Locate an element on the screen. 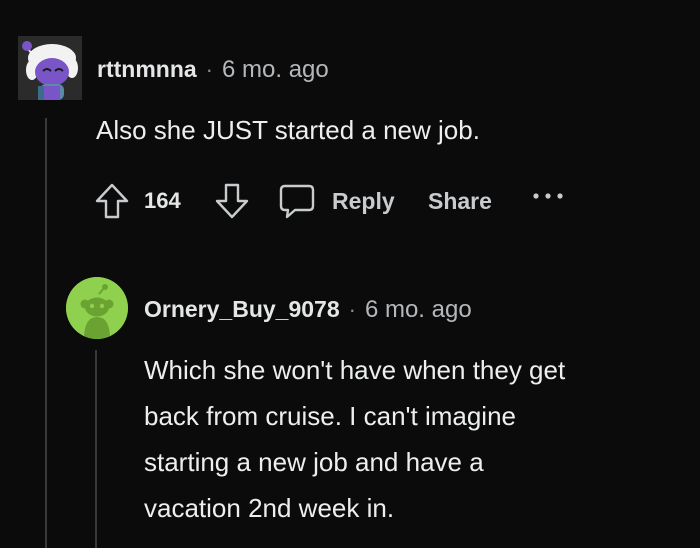 Image resolution: width=700 pixels, height=548 pixels. comment-reply-icon-button is located at coordinates (297, 201).